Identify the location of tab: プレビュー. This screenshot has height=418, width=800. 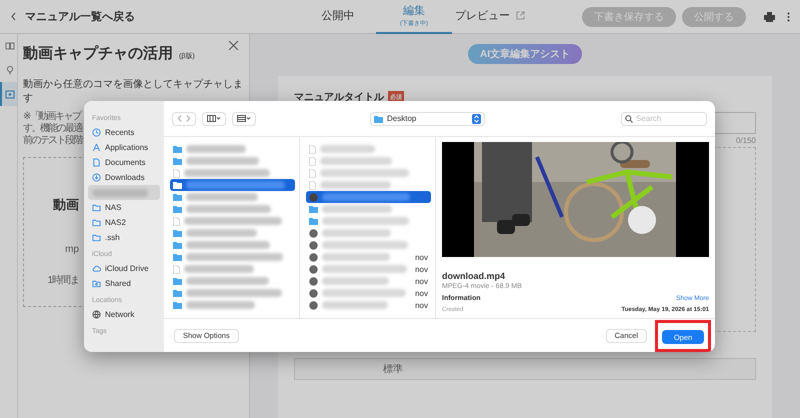
(490, 17).